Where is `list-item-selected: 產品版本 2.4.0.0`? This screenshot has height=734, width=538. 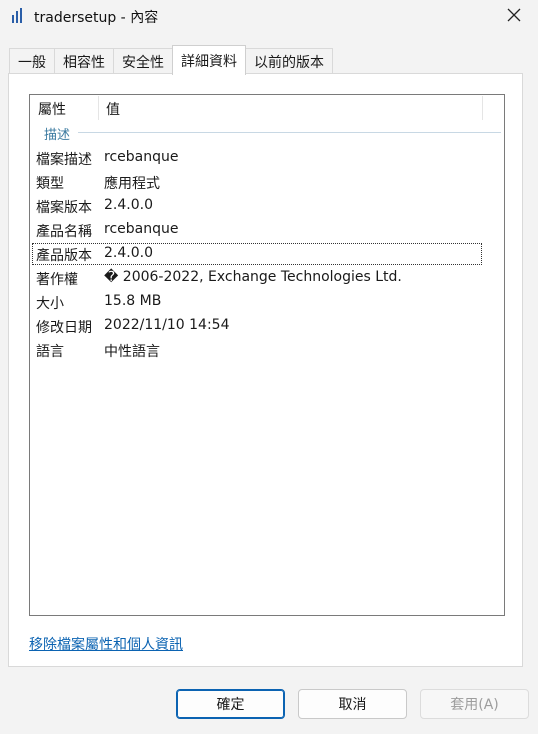 list-item-selected: 產品版本 2.4.0.0 is located at coordinates (266, 254).